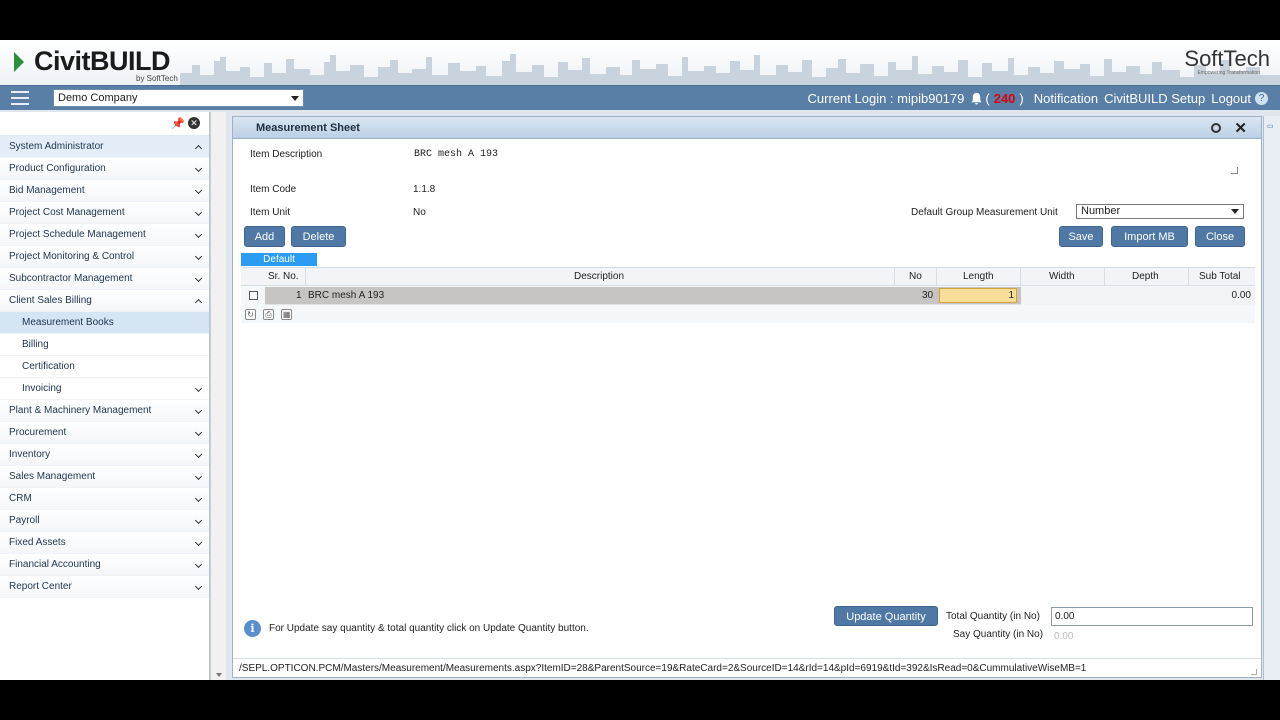  Describe the element at coordinates (273, 189) in the screenshot. I see `item-code-label: Item Code` at that location.